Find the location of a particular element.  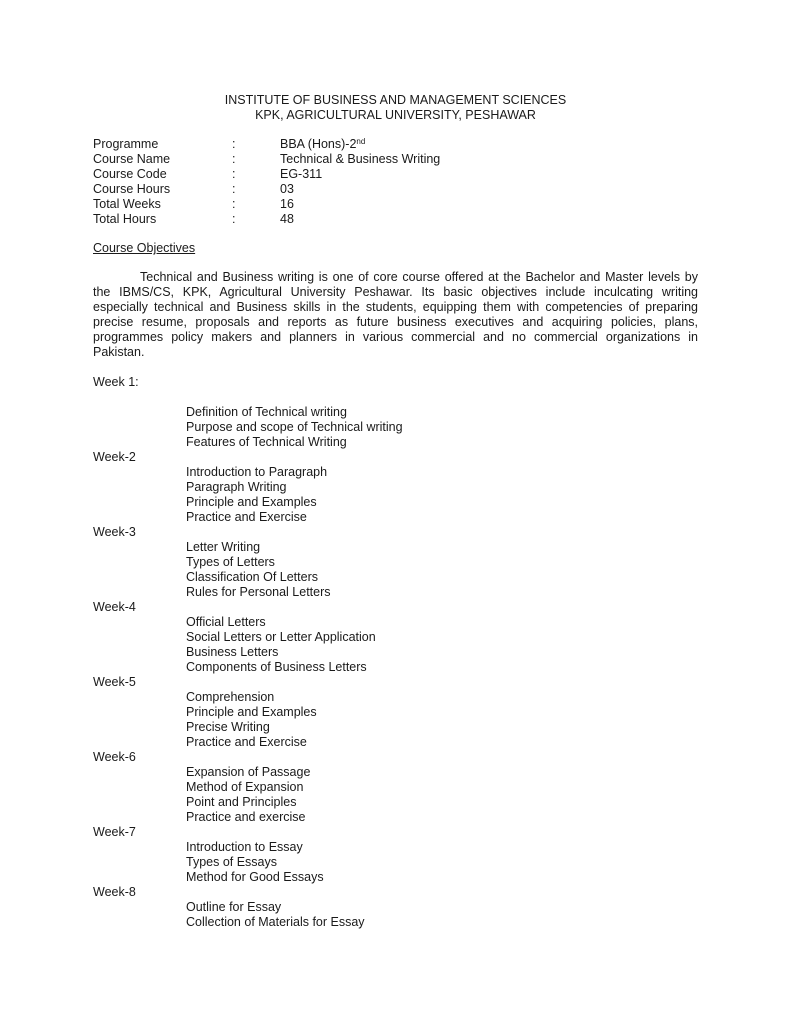

week-topic: Letter Writing is located at coordinates (223, 547).